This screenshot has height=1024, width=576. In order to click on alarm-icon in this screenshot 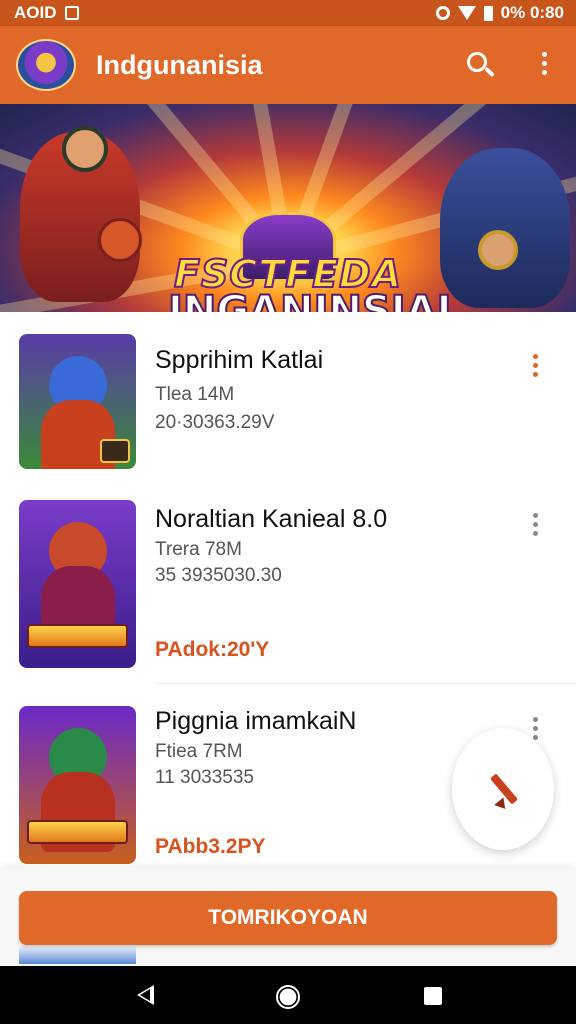, I will do `click(442, 13)`.